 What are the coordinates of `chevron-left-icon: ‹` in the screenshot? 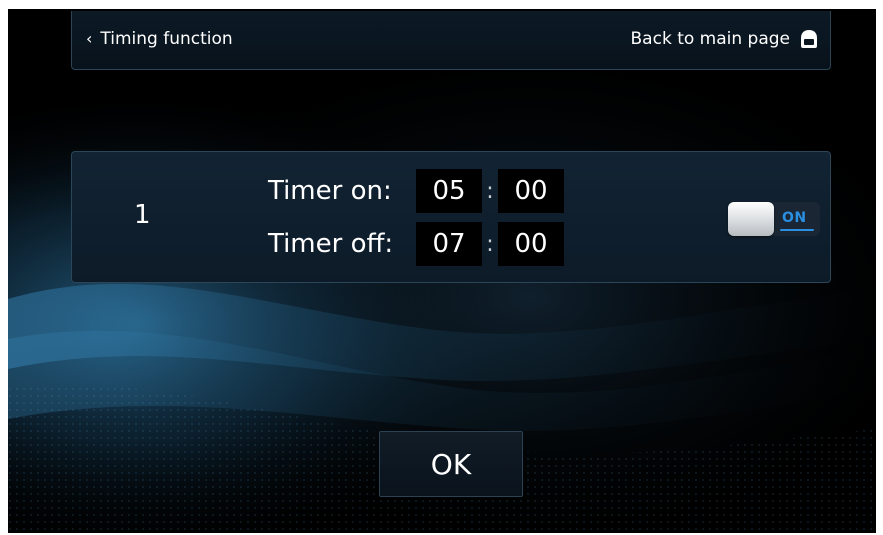 It's located at (89, 38).